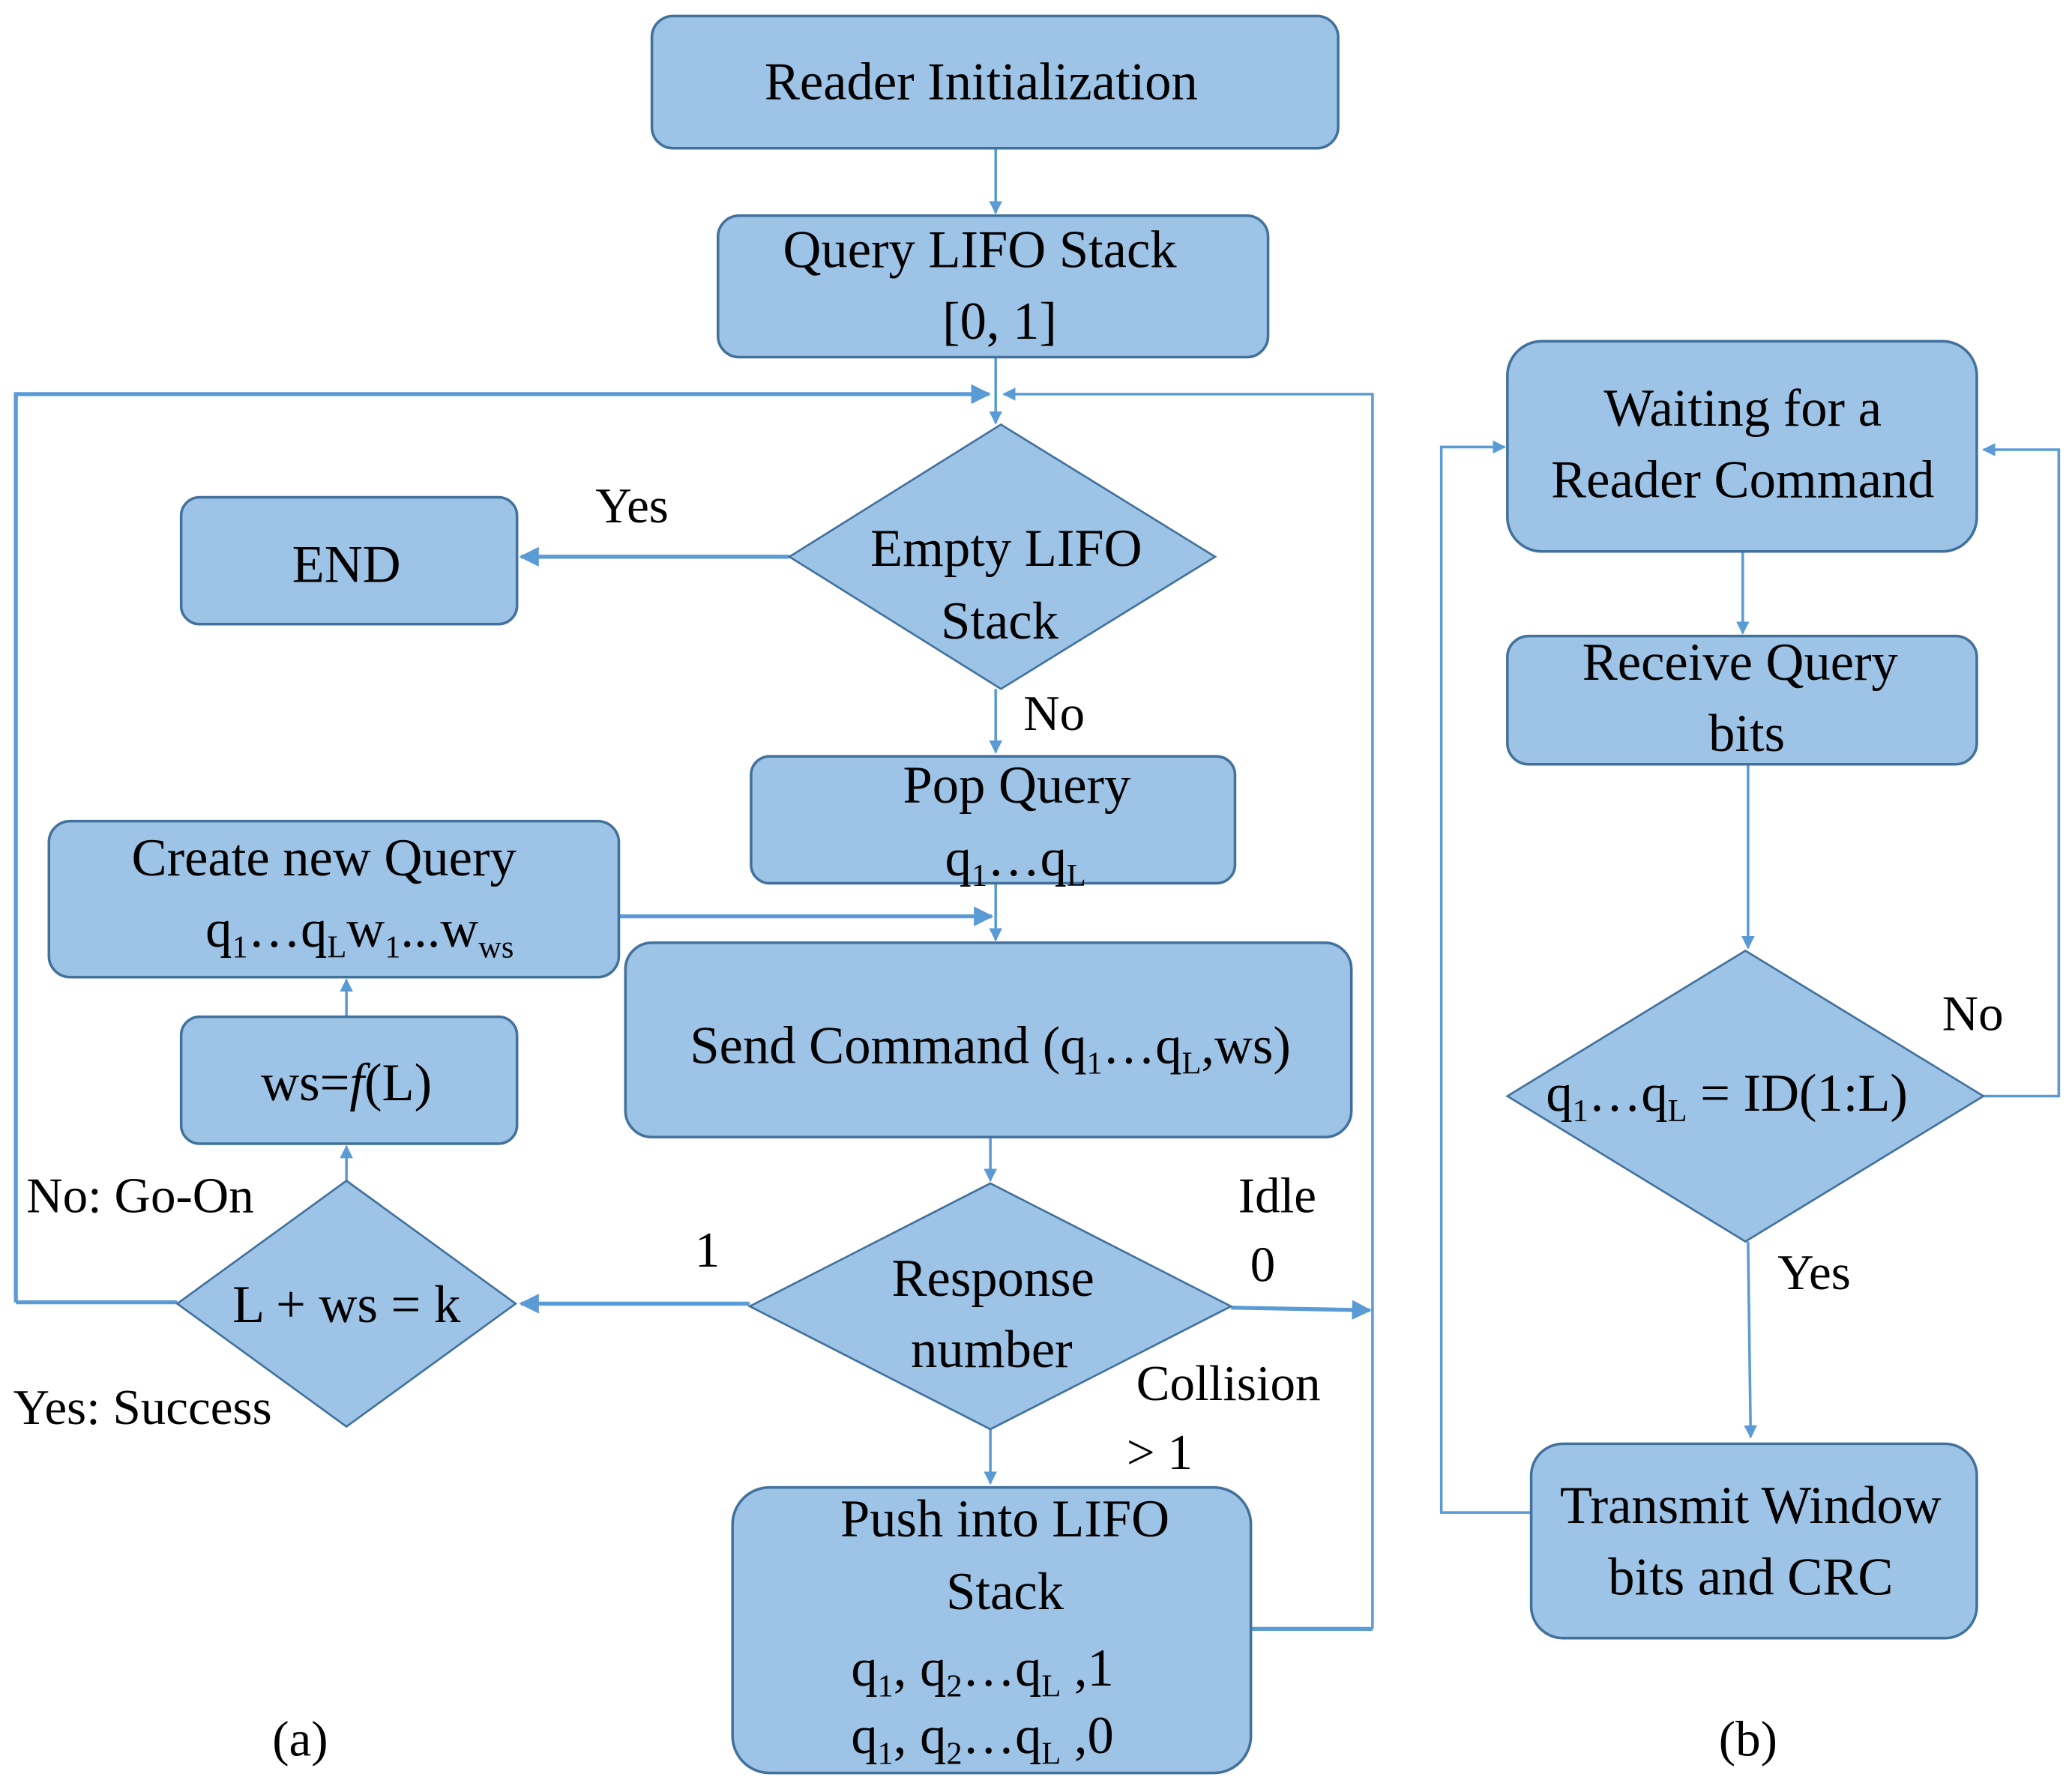 The width and height of the screenshot is (2072, 1789). What do you see at coordinates (1160, 1452) in the screenshot?
I see `edge-label-gt-one: > 1` at bounding box center [1160, 1452].